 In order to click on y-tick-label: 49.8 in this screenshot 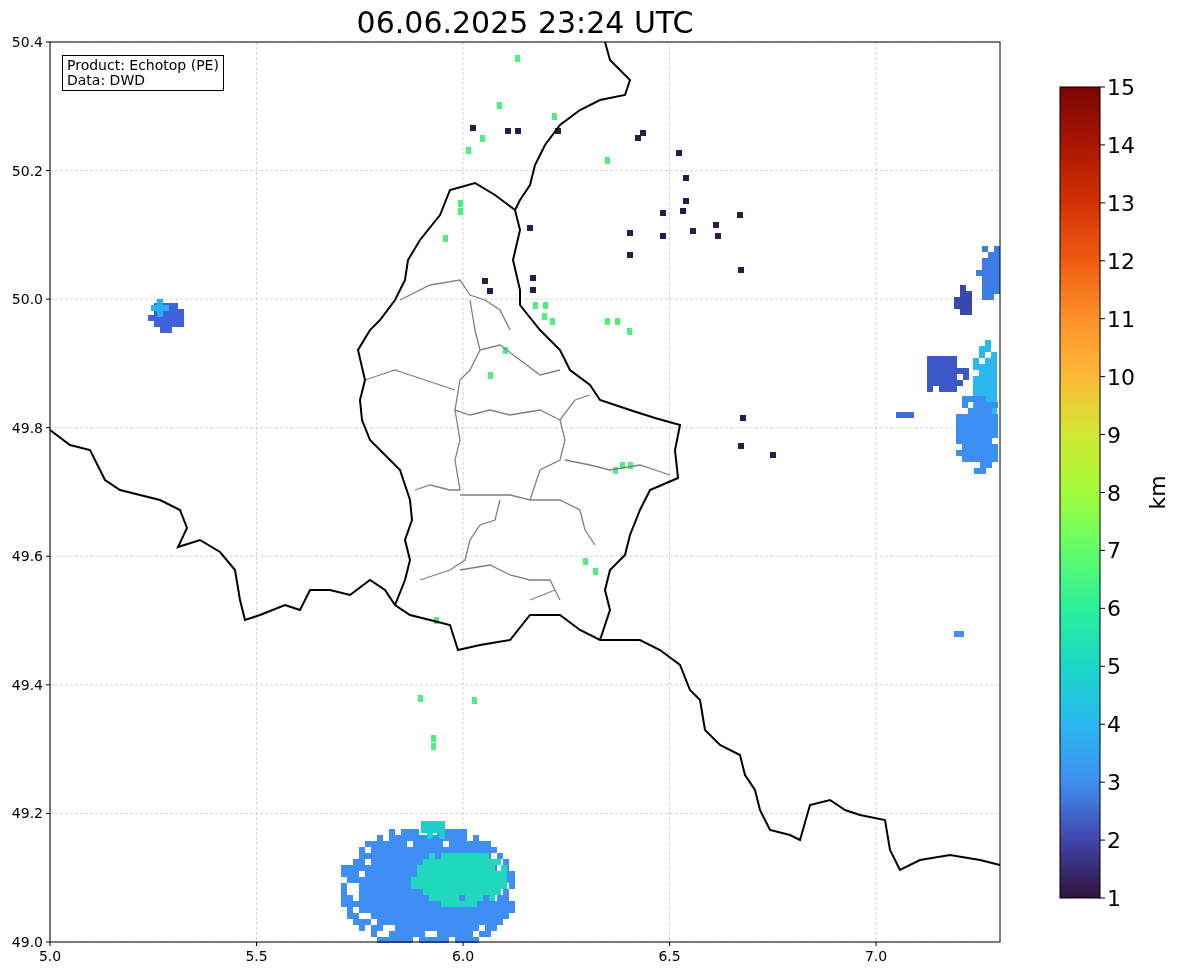, I will do `click(27, 427)`.